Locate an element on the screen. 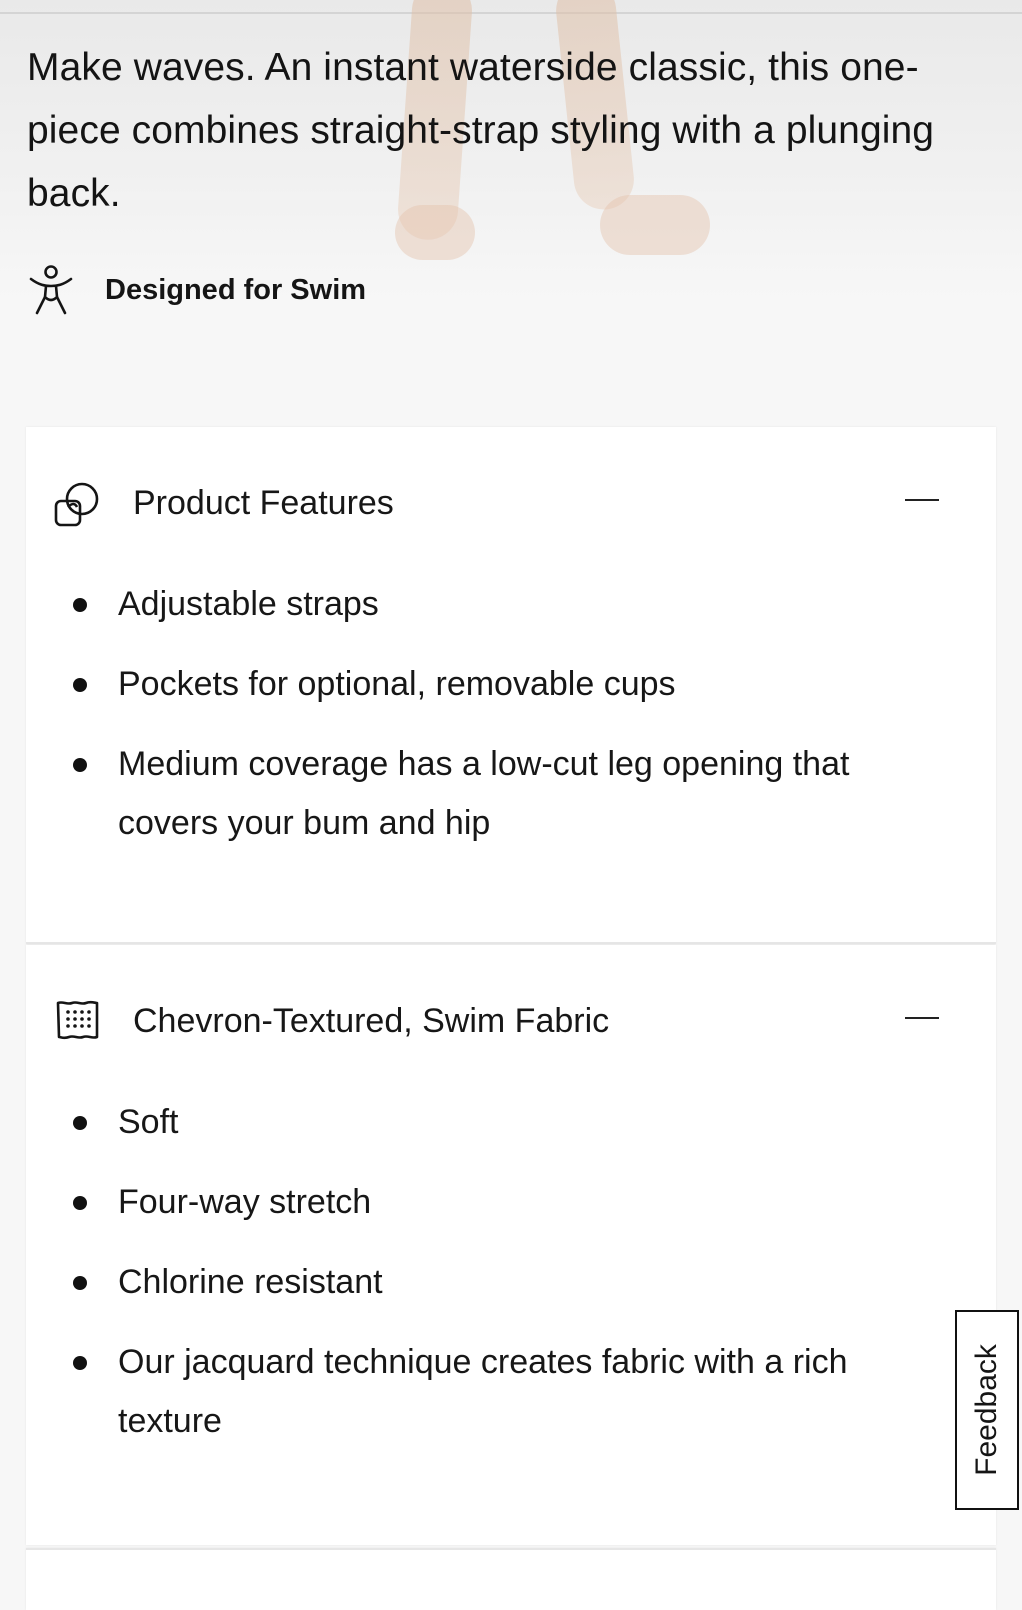  list-item: Adjustable straps is located at coordinates (476, 604).